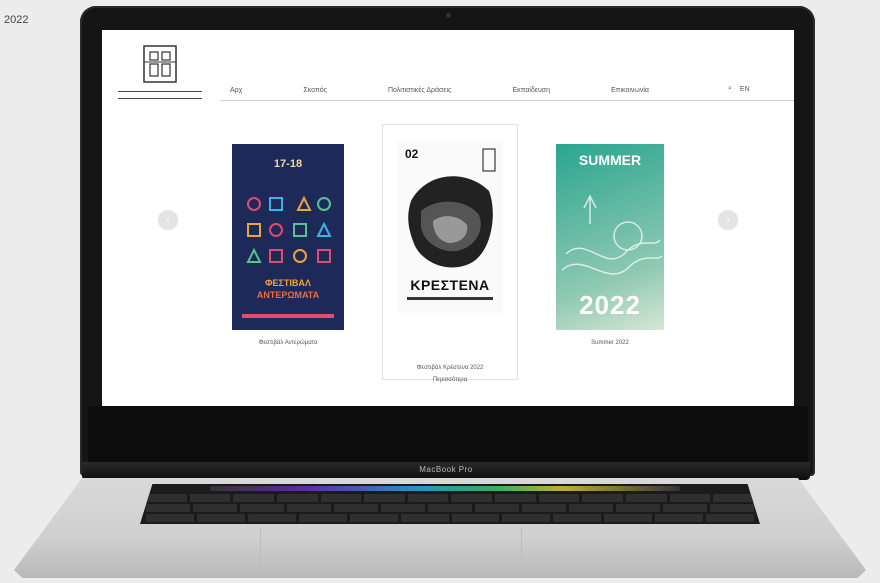  What do you see at coordinates (531, 90) in the screenshot?
I see `nav-item-education: Εκπαίδευση` at bounding box center [531, 90].